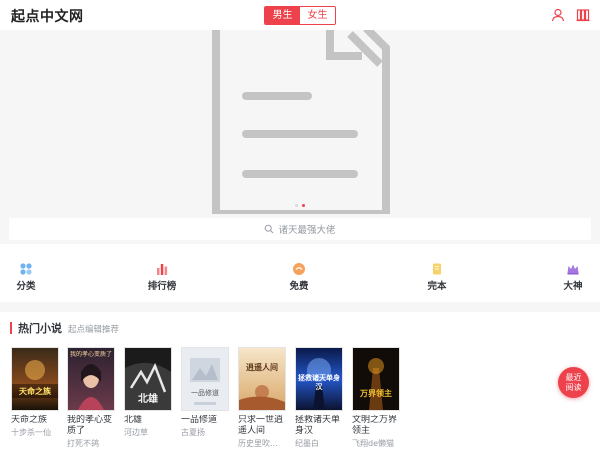 The height and width of the screenshot is (450, 600). I want to click on category-label: 排行榜, so click(162, 286).